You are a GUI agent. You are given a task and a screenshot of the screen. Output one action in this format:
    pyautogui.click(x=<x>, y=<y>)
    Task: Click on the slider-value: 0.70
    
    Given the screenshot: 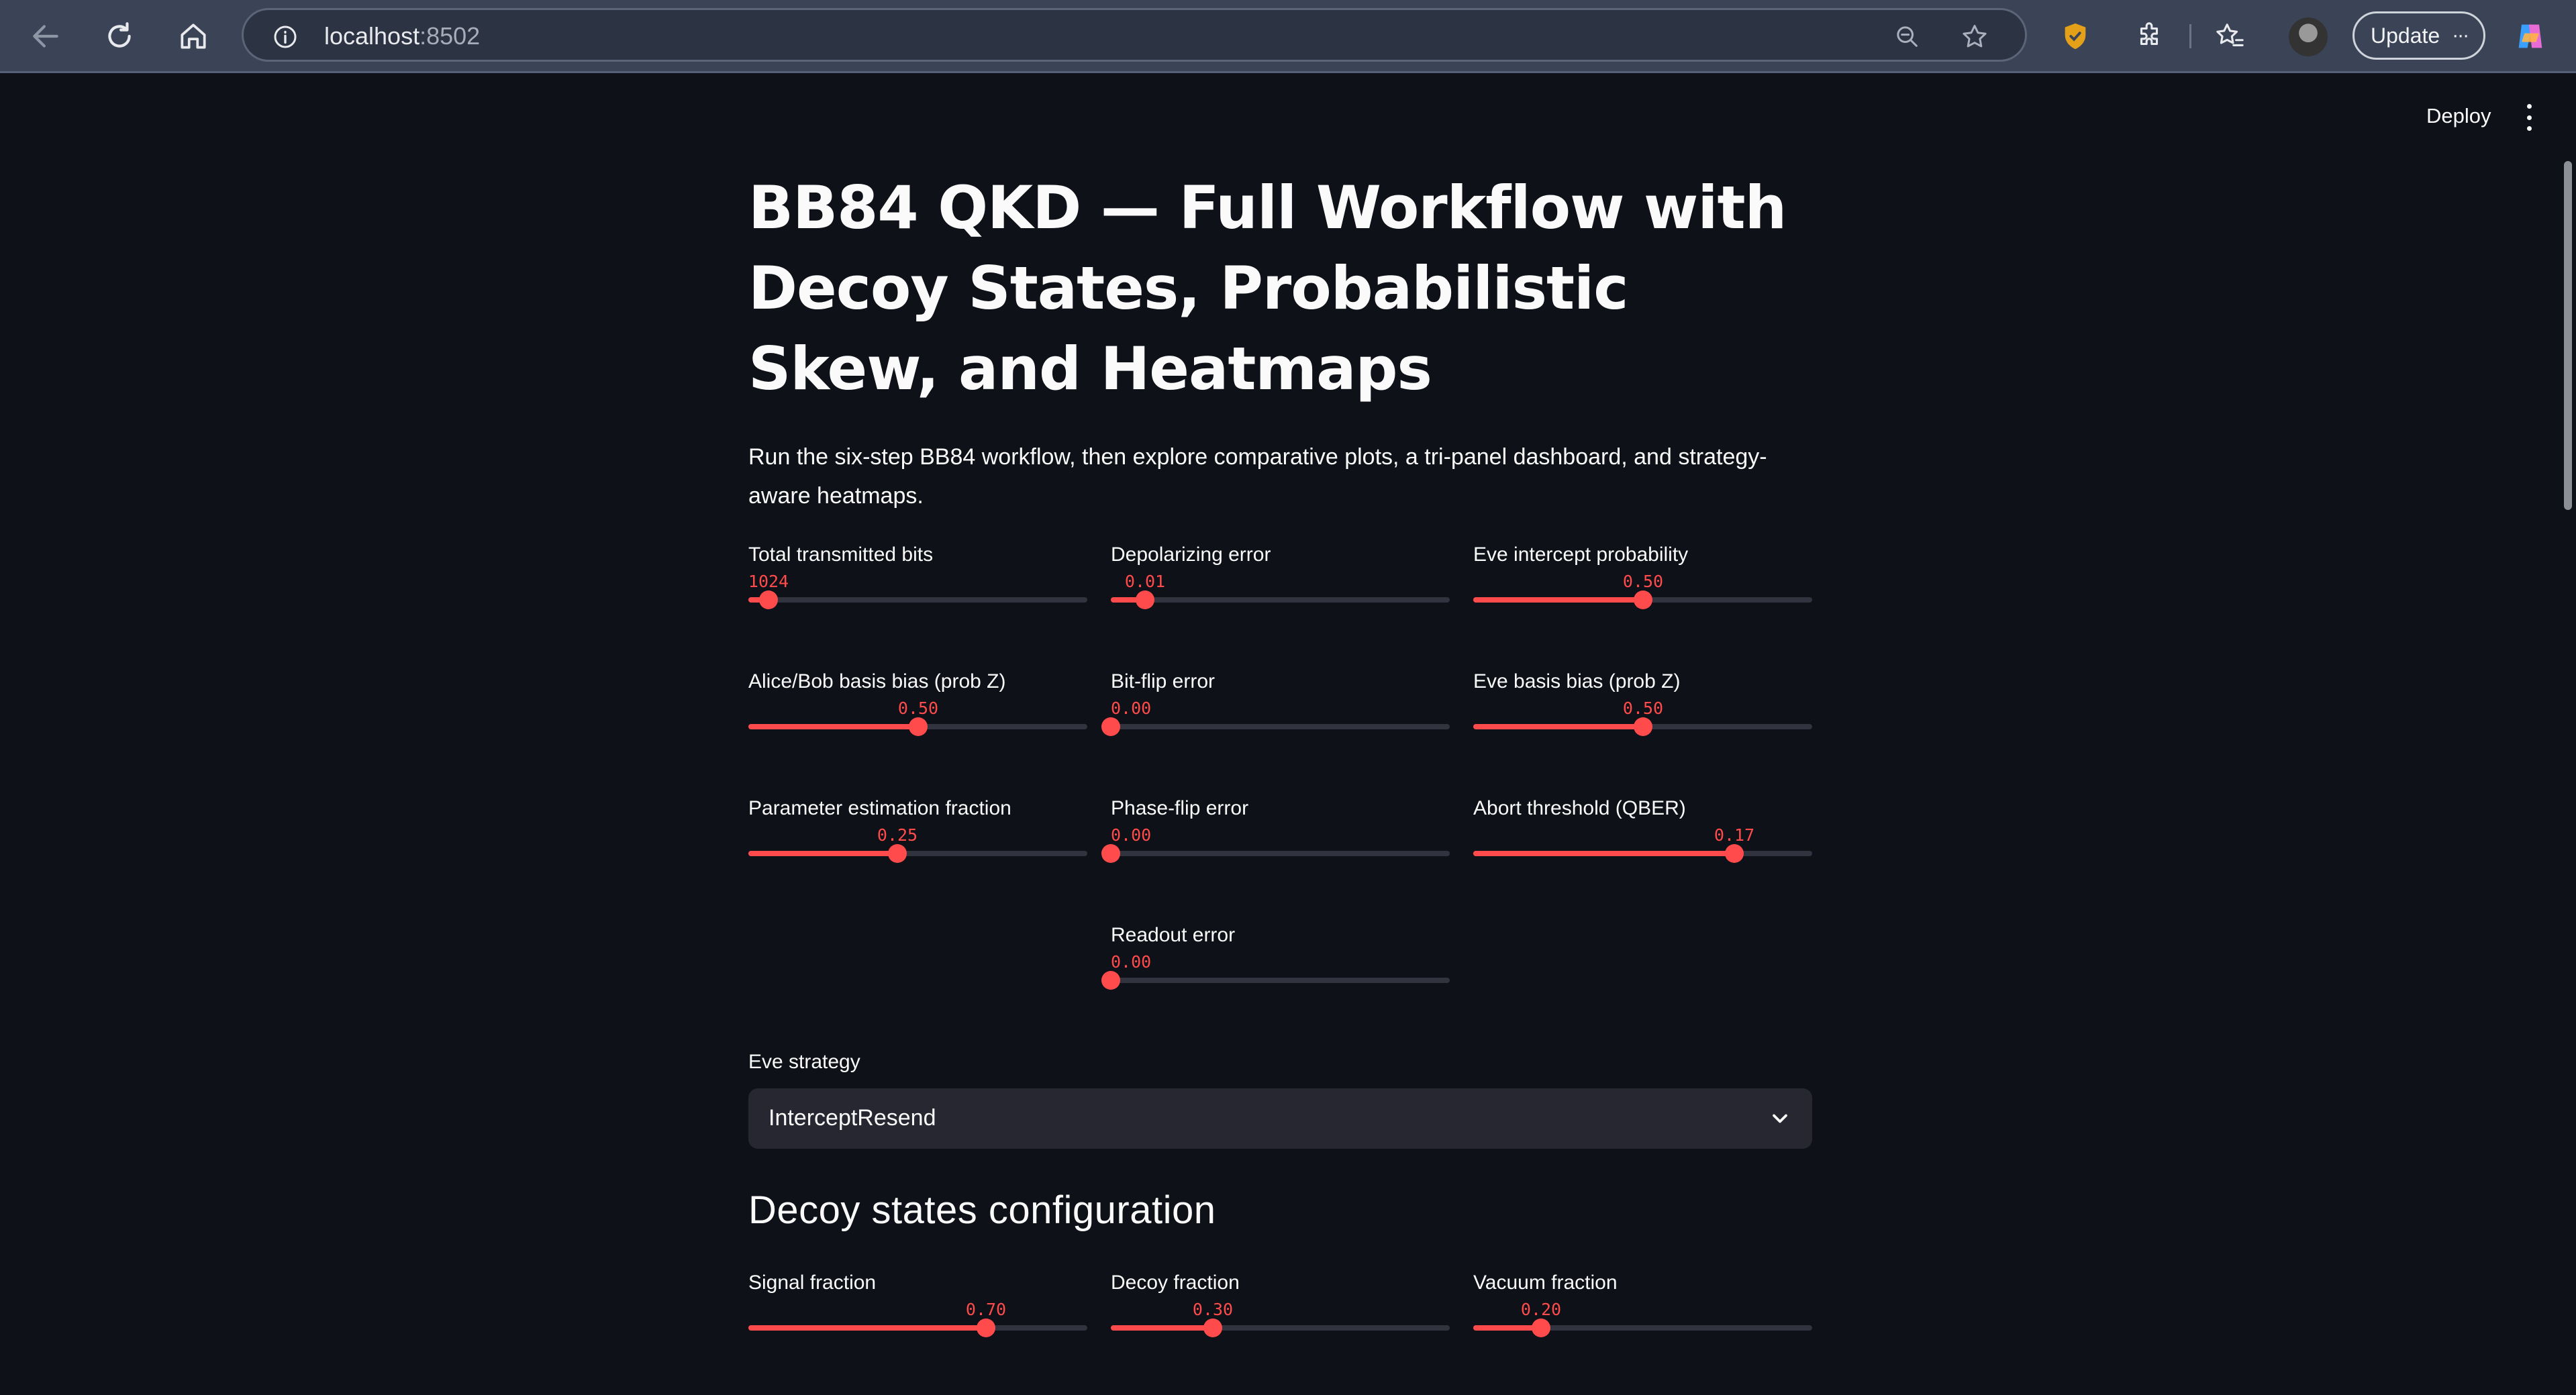 What is the action you would take?
    pyautogui.click(x=986, y=1309)
    